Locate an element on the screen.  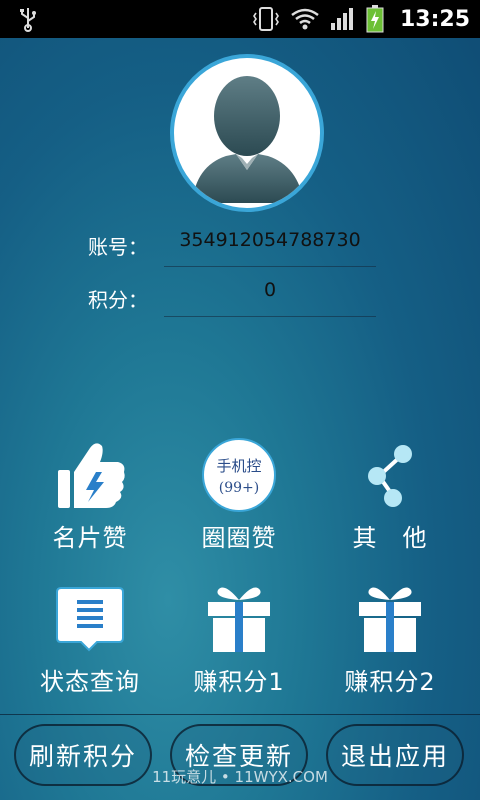
earn-points-2-button: 赚积分2 is located at coordinates (390, 639).